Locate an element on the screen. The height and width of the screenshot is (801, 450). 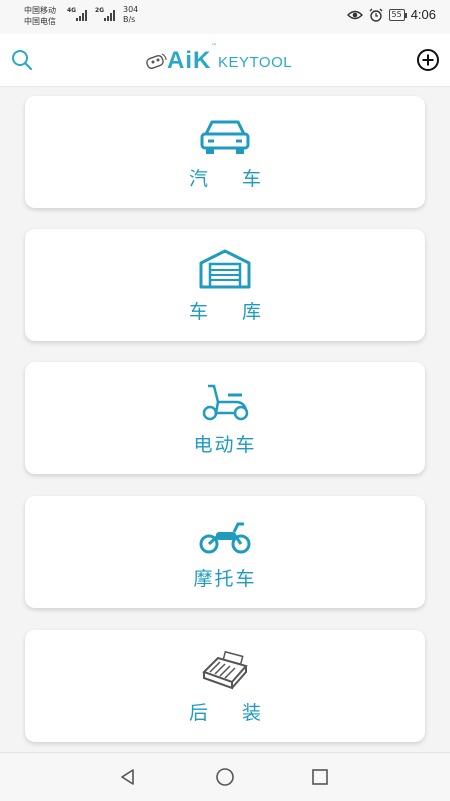
category-card-garage: 车 库 is located at coordinates (225, 285).